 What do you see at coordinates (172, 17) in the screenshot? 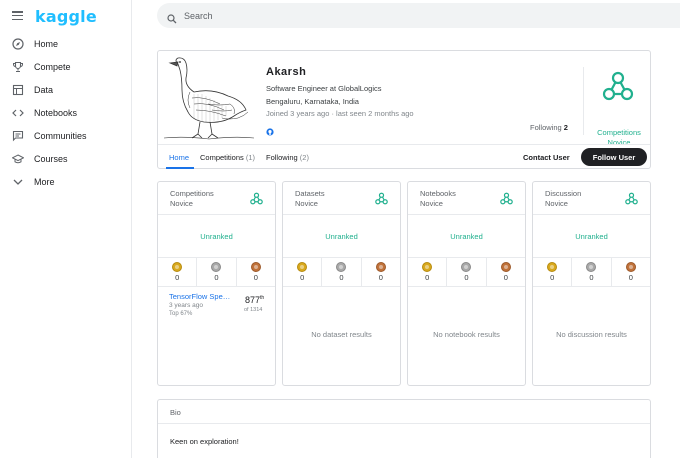
I see `search-icon` at bounding box center [172, 17].